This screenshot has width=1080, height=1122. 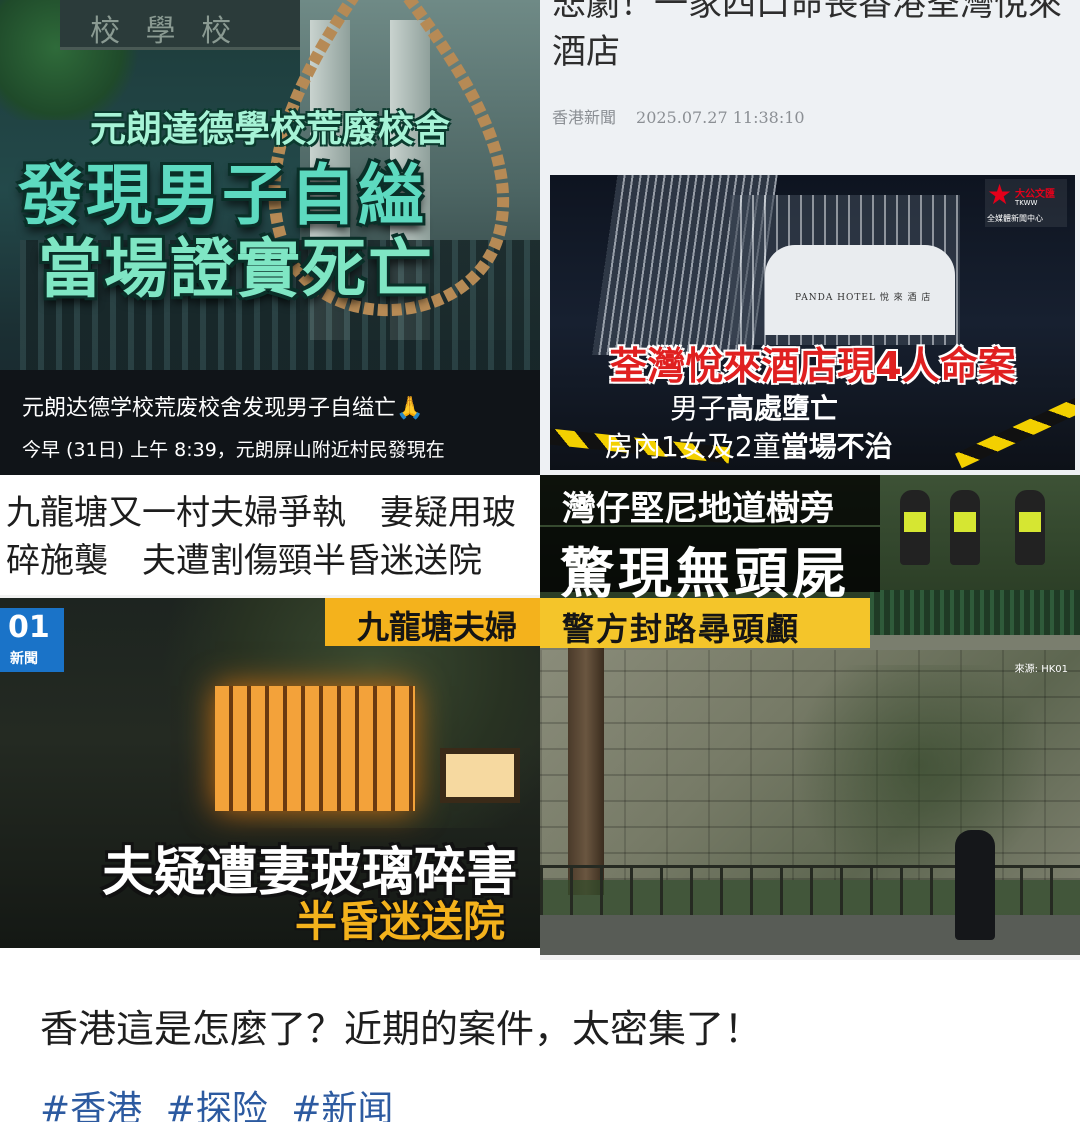 I want to click on media-logo: ★ 大公文匯 TKWW 全媒體新聞中心, so click(x=1026, y=203).